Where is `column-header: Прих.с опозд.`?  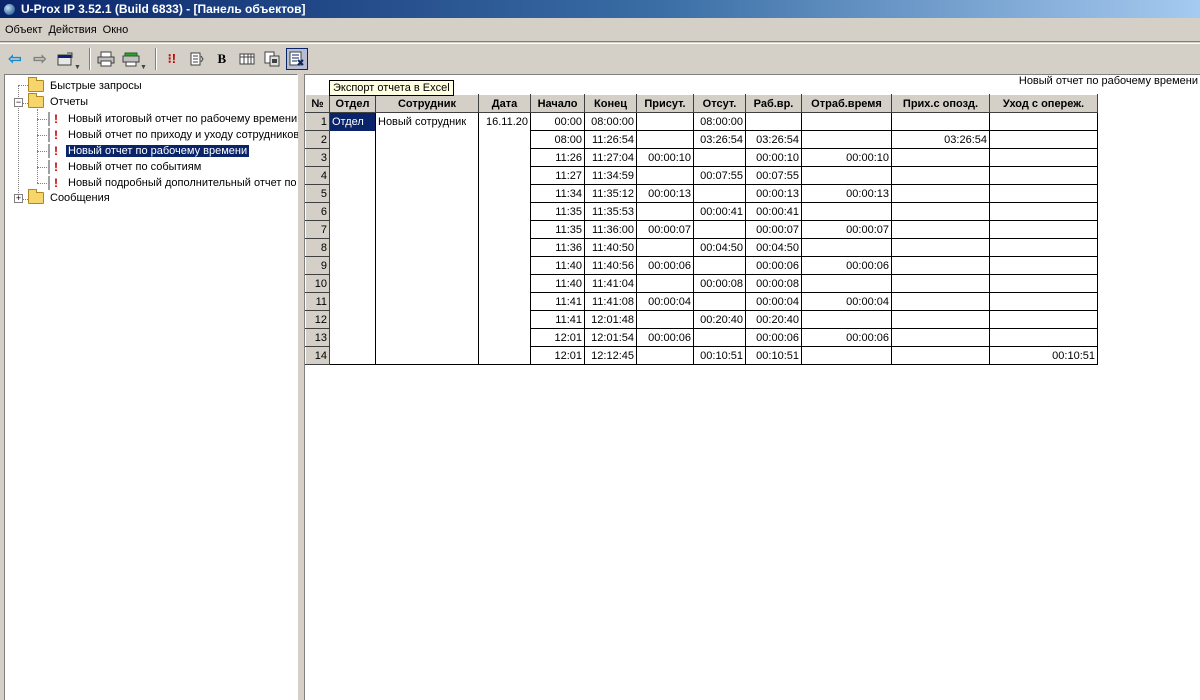
column-header: Прих.с опозд. is located at coordinates (940, 103).